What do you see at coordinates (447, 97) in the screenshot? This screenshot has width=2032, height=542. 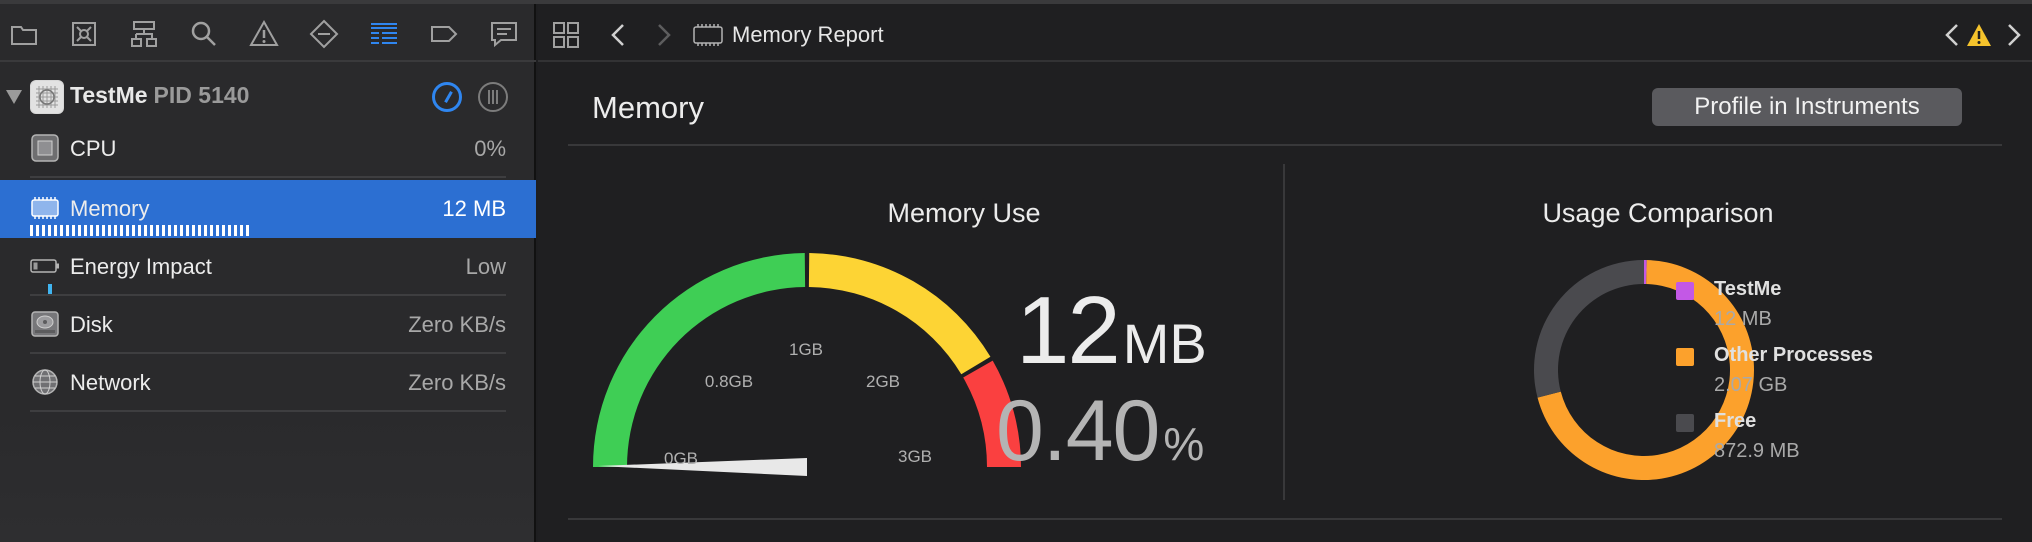 I see `debug-gauges-button` at bounding box center [447, 97].